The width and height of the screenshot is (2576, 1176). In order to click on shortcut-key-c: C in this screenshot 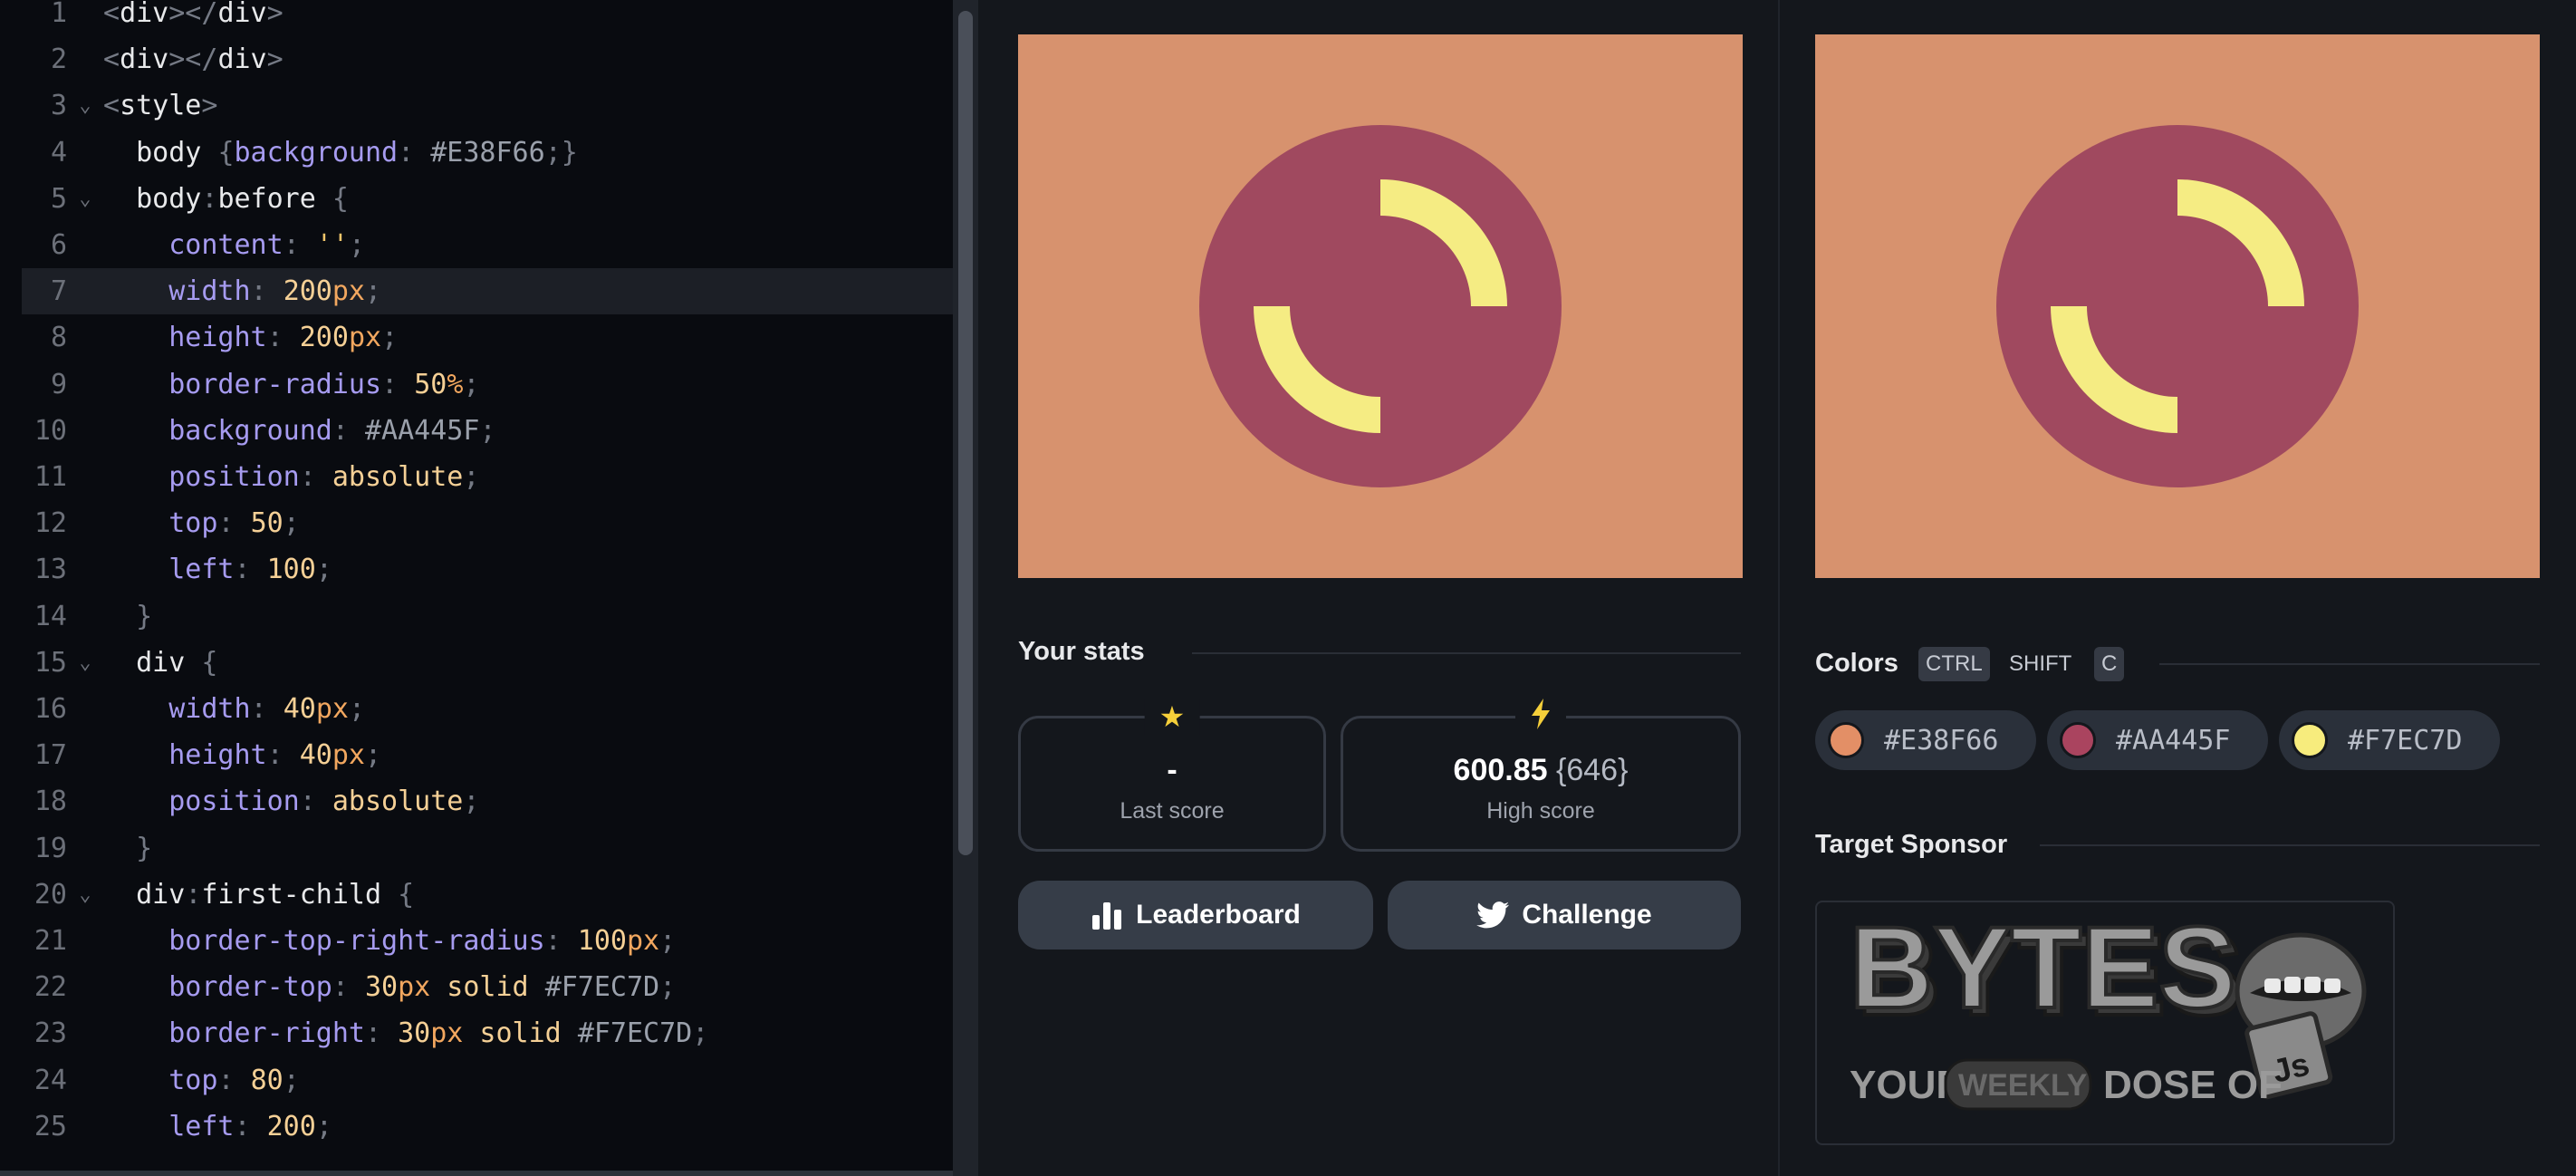, I will do `click(2109, 664)`.